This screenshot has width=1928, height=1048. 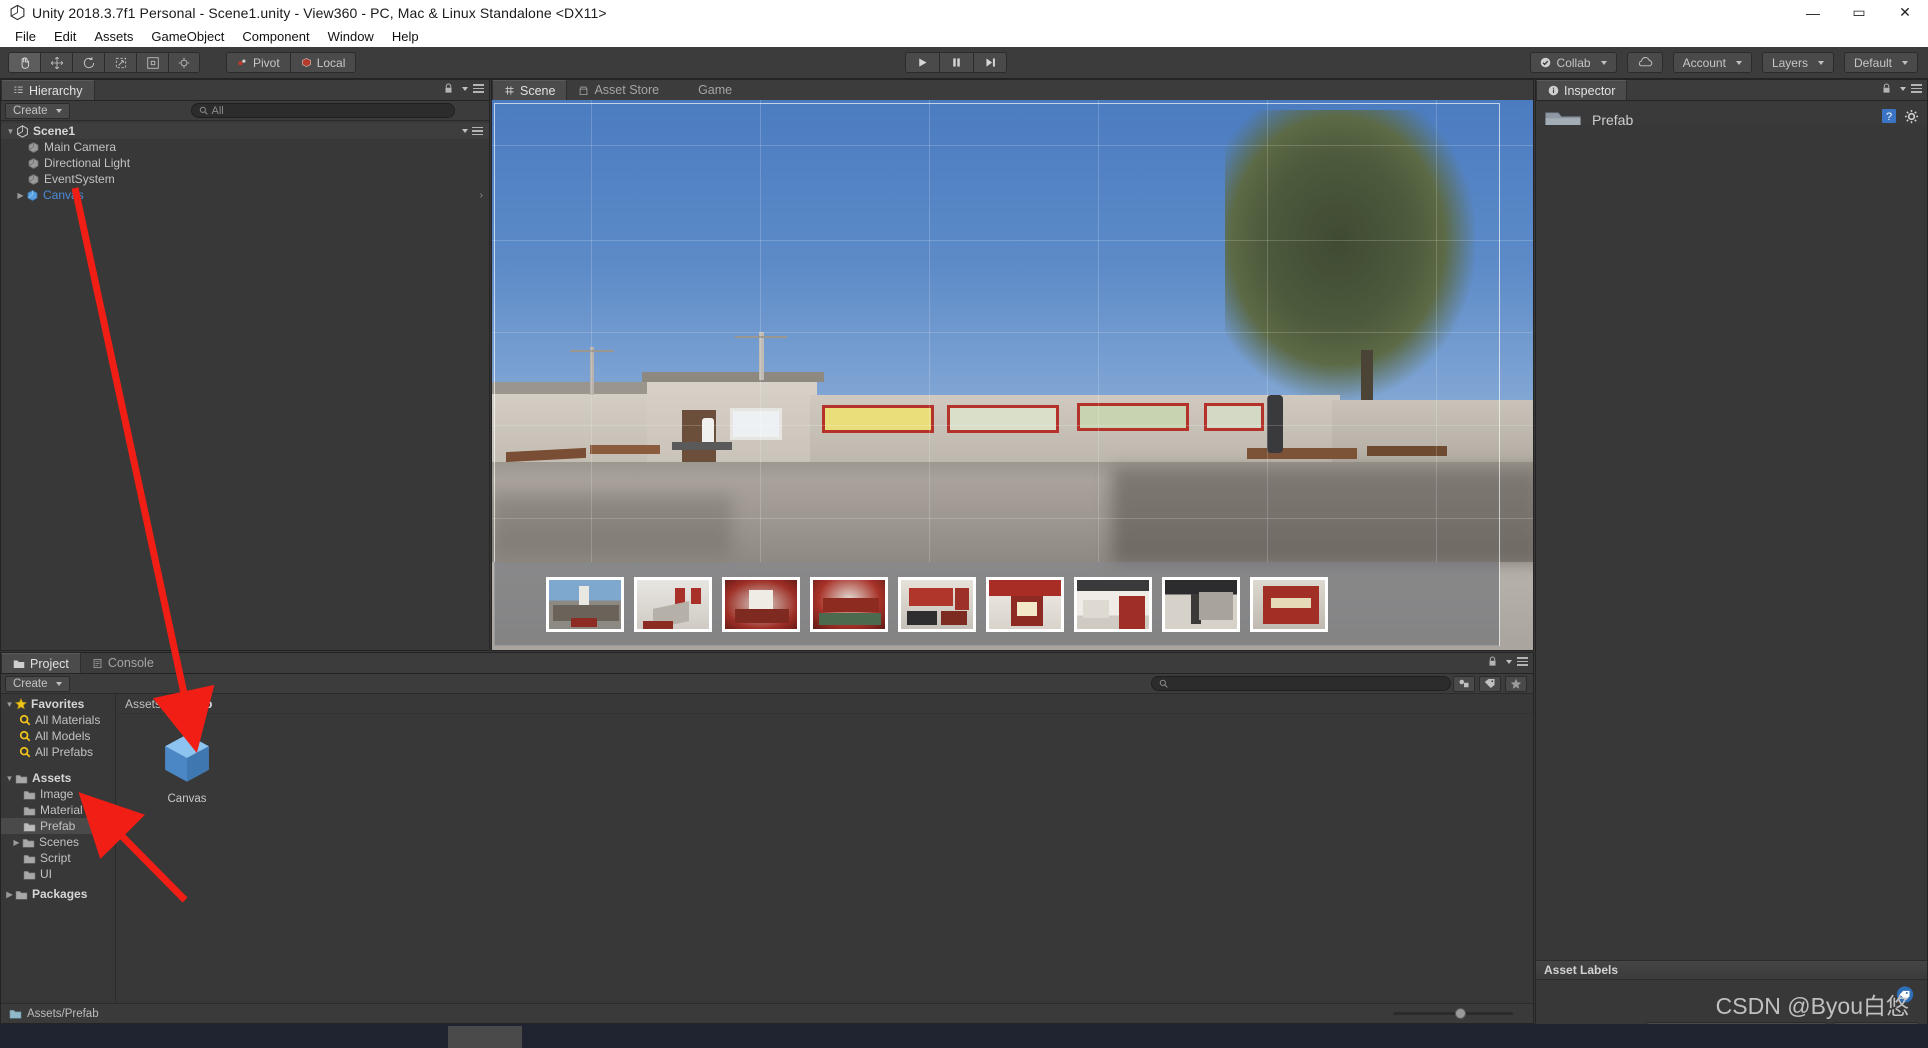 What do you see at coordinates (1582, 90) in the screenshot?
I see `tab-inspector: Inspector` at bounding box center [1582, 90].